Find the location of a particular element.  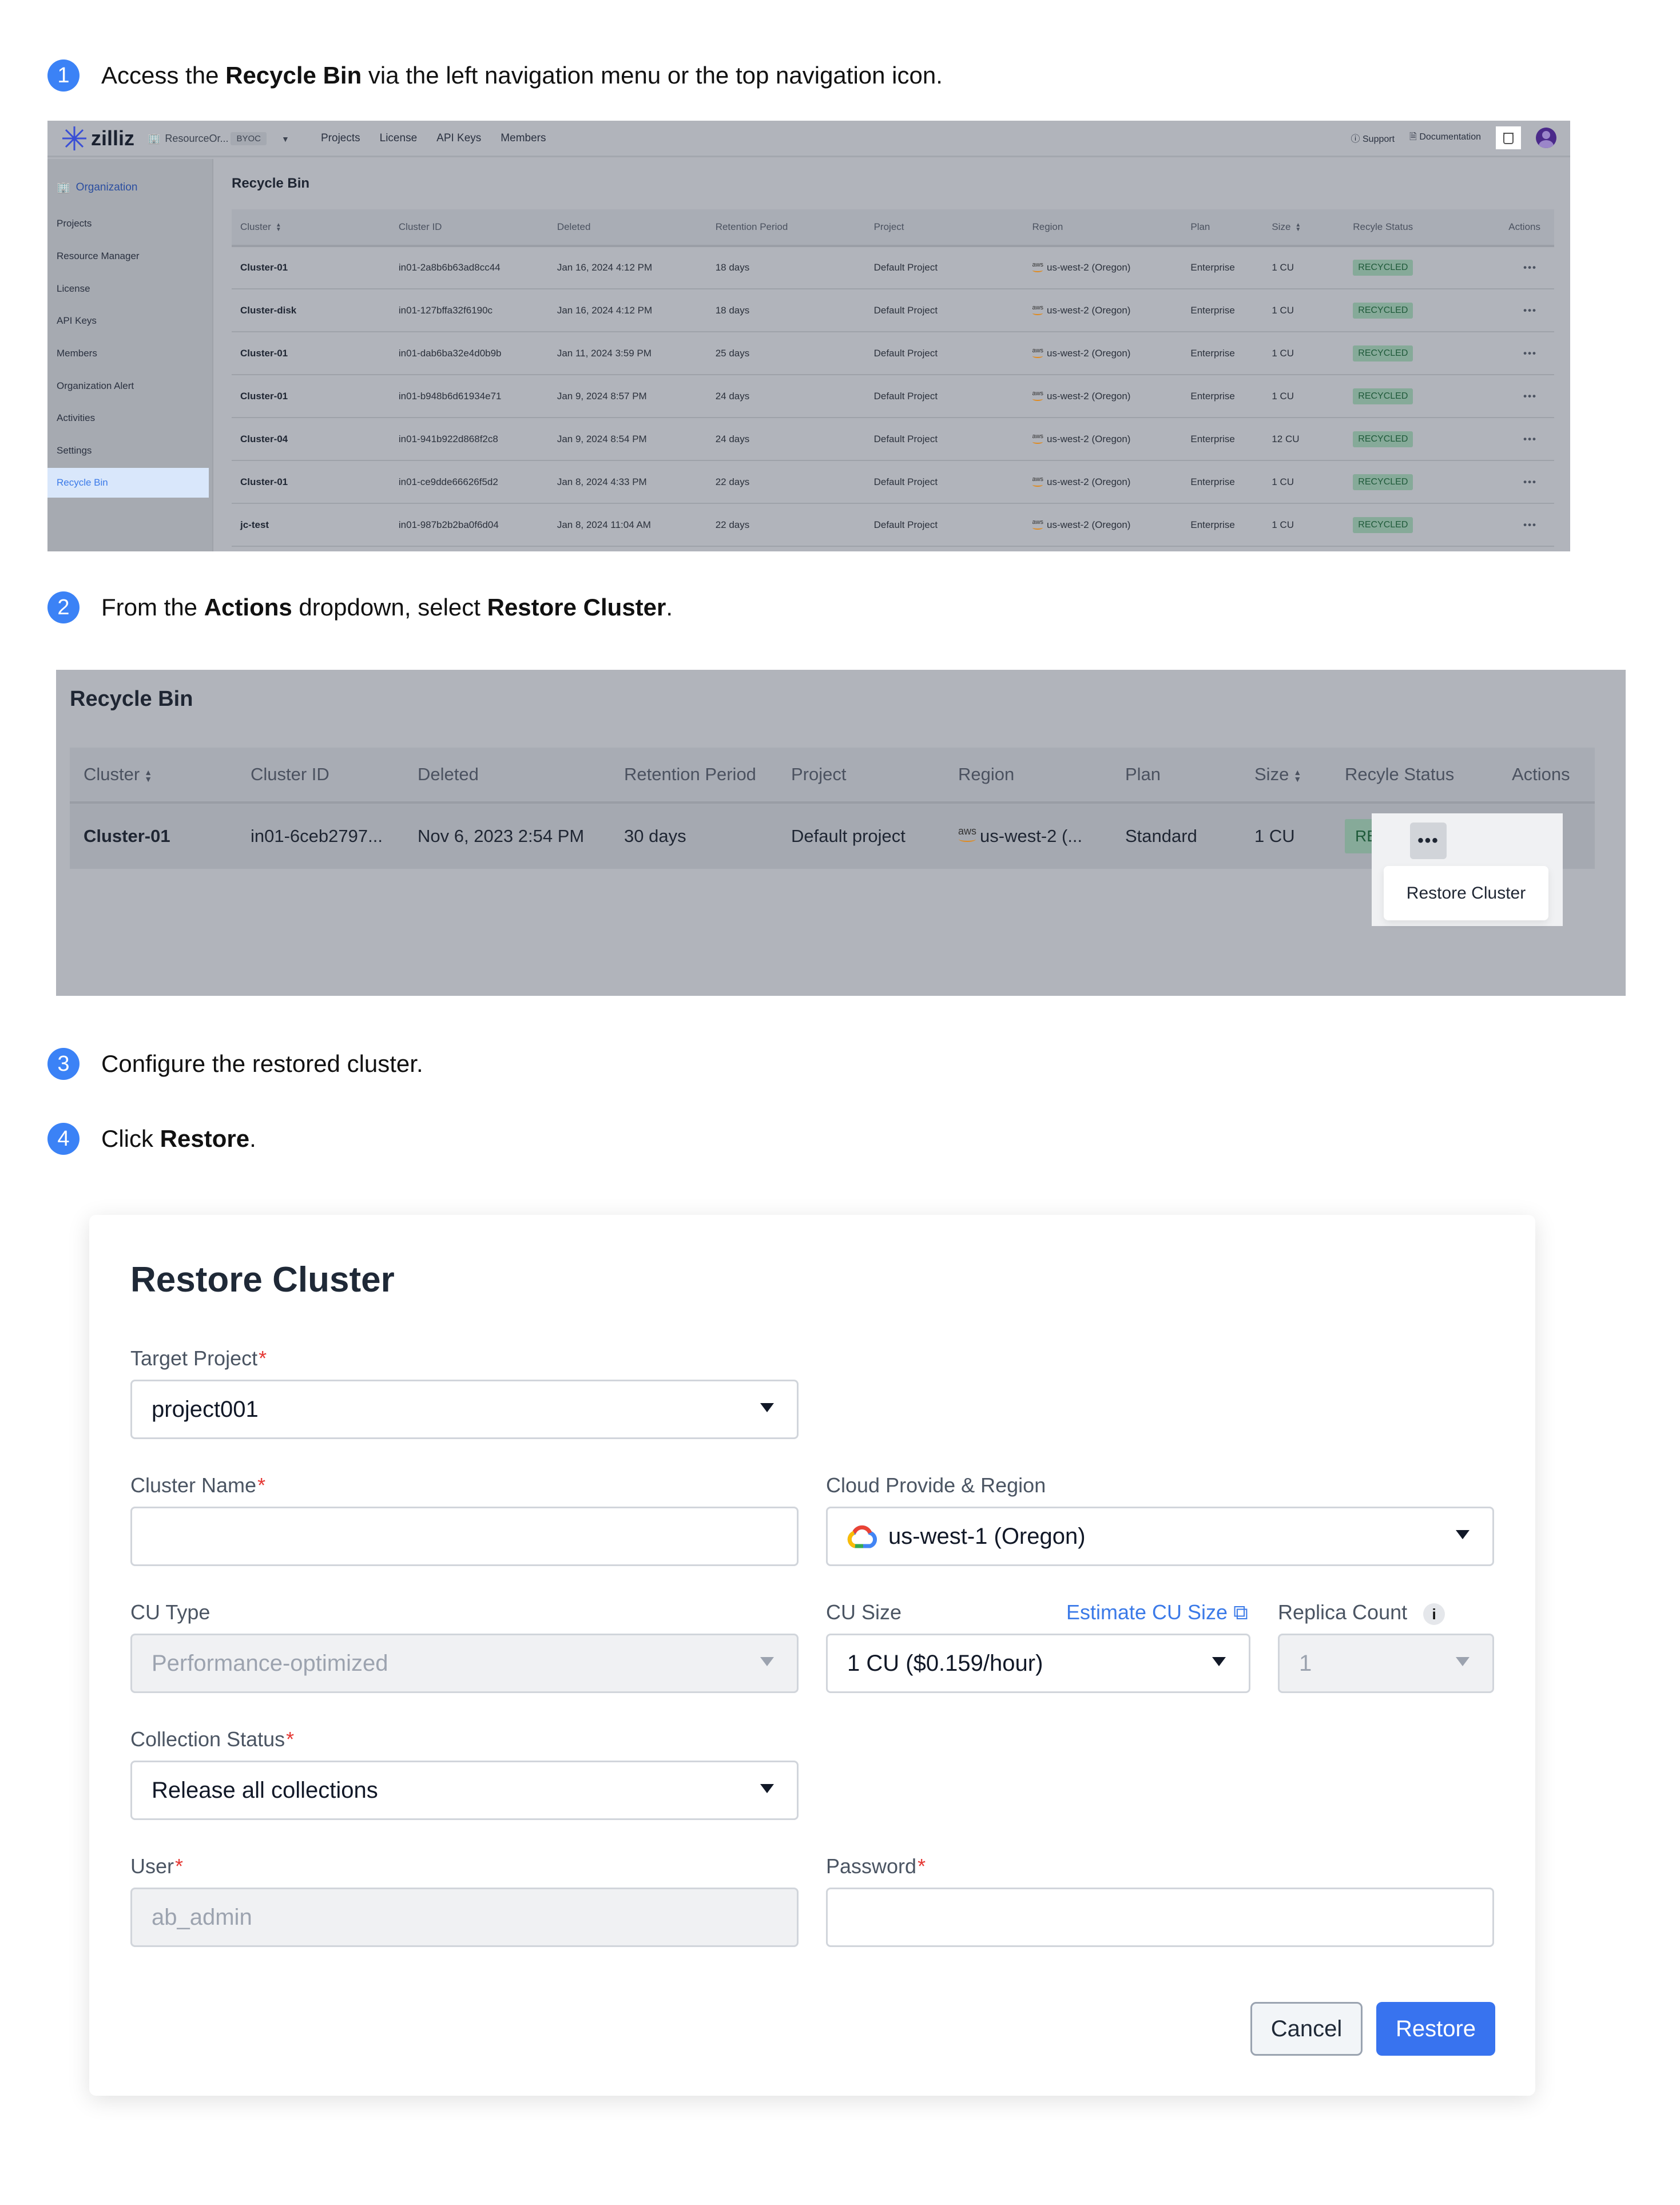

menu-item-restore-cluster: Restore Cluster is located at coordinates (1466, 893).